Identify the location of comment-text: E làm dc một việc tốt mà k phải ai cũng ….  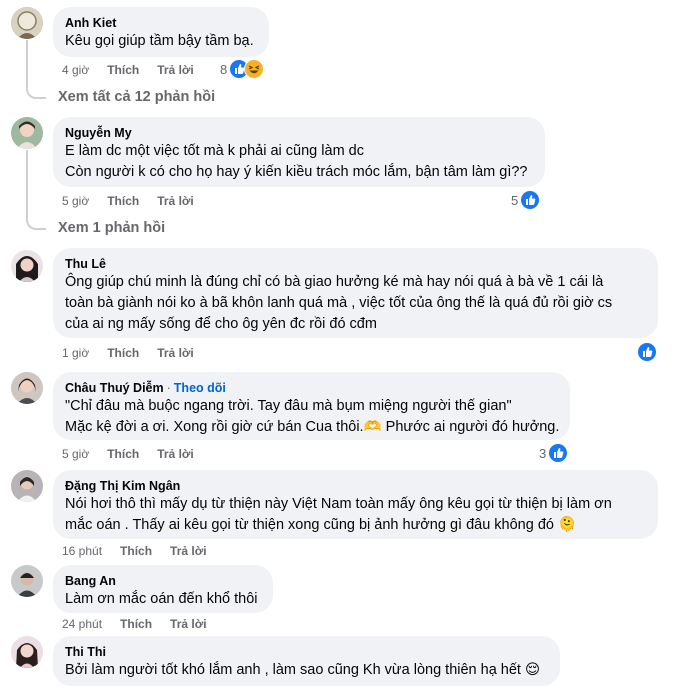
(296, 161).